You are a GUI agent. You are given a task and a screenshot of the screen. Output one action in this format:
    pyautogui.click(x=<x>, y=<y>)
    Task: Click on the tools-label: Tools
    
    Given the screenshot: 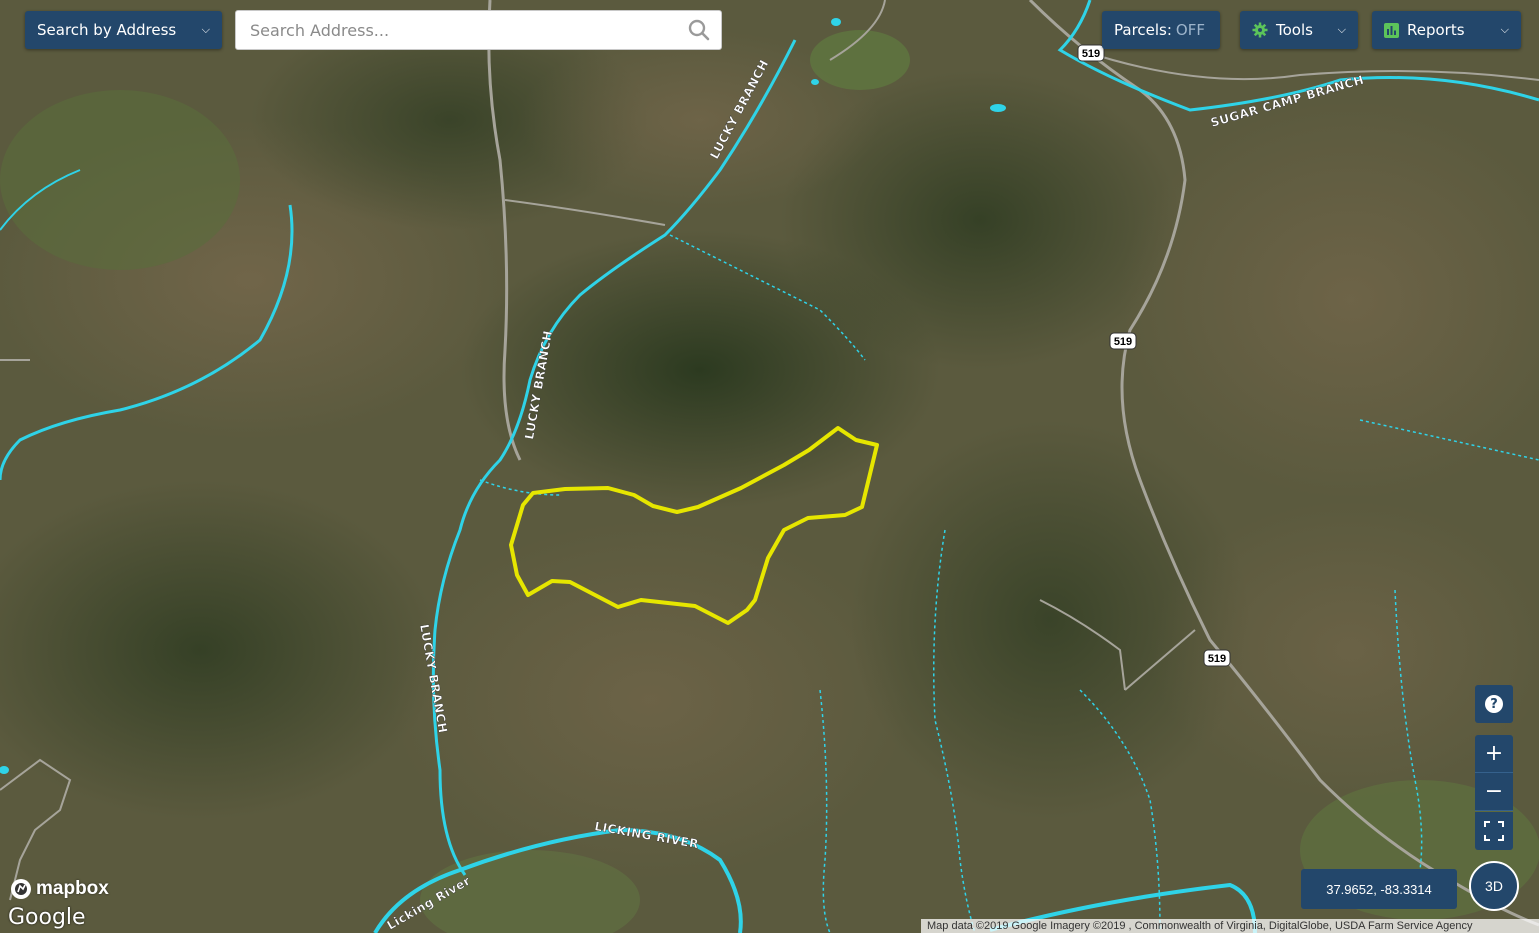 What is the action you would take?
    pyautogui.click(x=1294, y=30)
    